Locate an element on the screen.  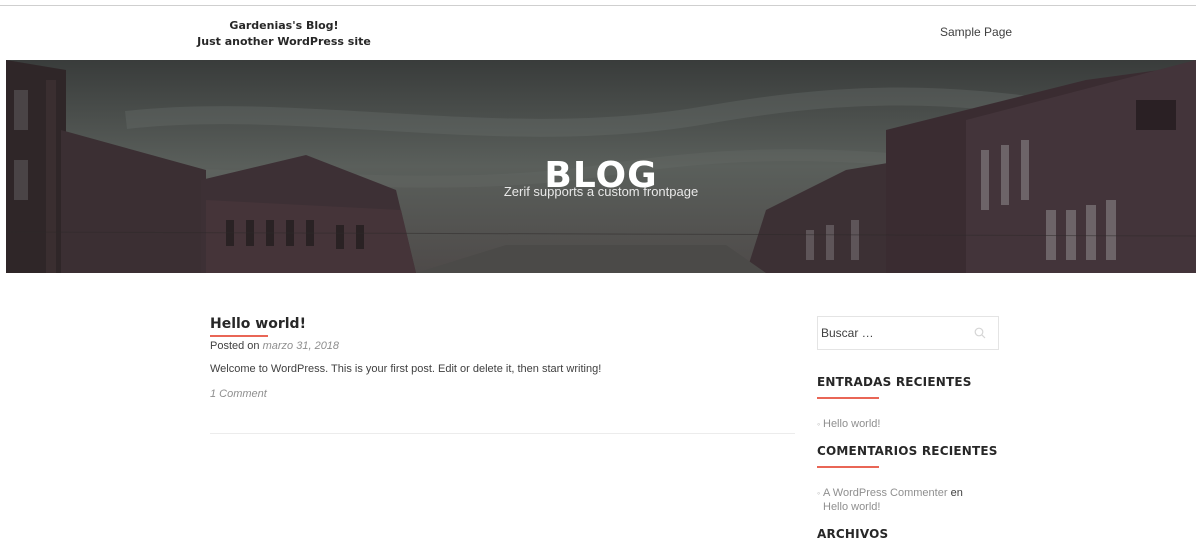
comment-author-link: A WordPress Commenter is located at coordinates (885, 493).